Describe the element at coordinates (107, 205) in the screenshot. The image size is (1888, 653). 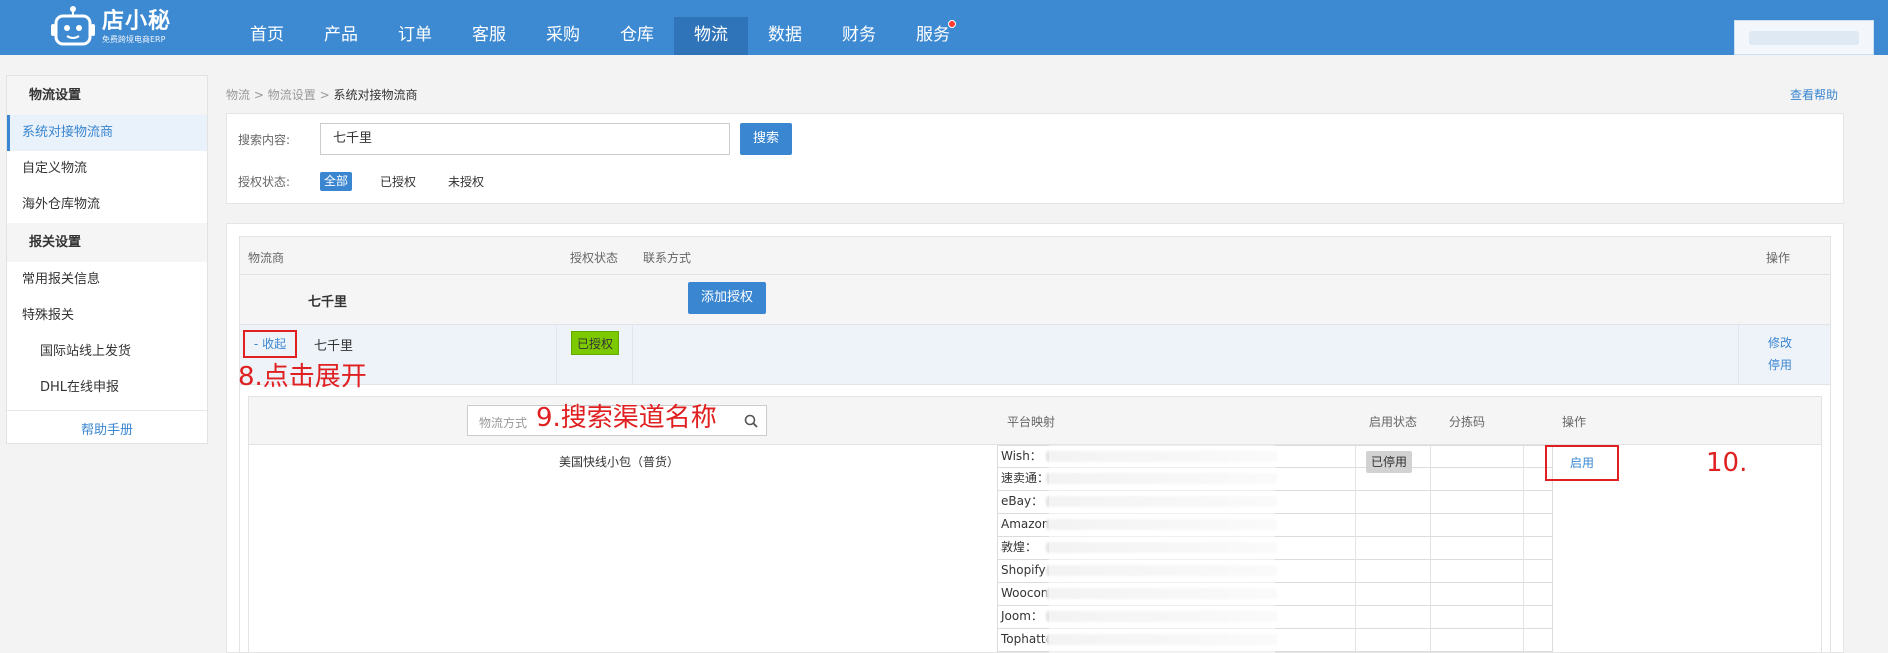
I see `sidebar-item-overseas-warehouse: 海外仓库物流` at that location.